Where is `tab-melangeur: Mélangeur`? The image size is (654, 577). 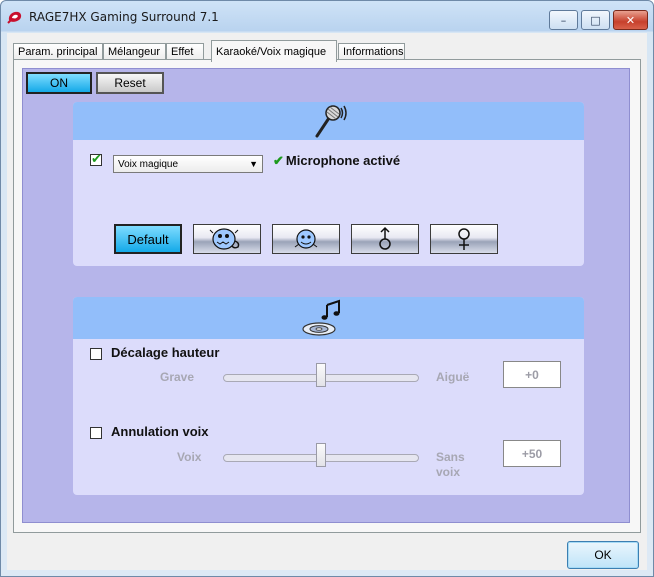
tab-melangeur: Mélangeur is located at coordinates (134, 51).